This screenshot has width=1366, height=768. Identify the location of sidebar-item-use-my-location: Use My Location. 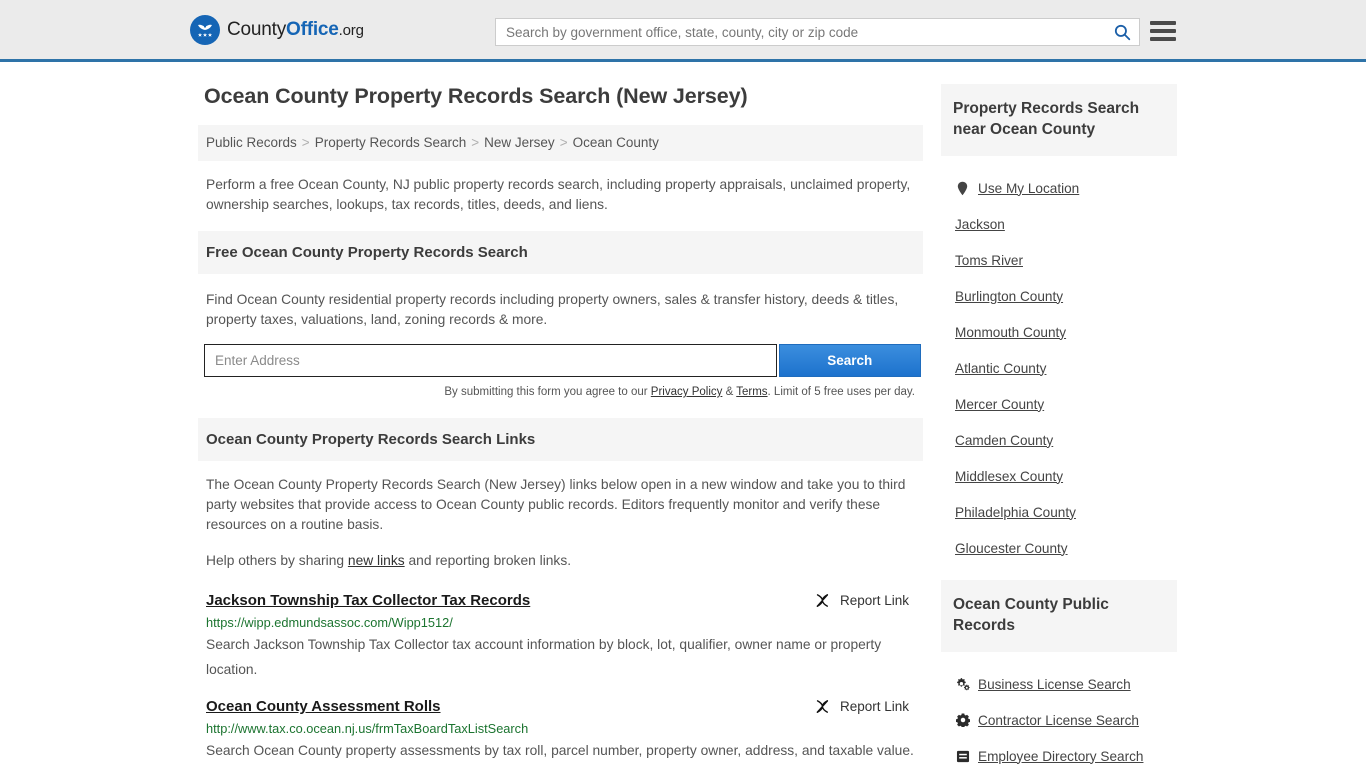
(1059, 188).